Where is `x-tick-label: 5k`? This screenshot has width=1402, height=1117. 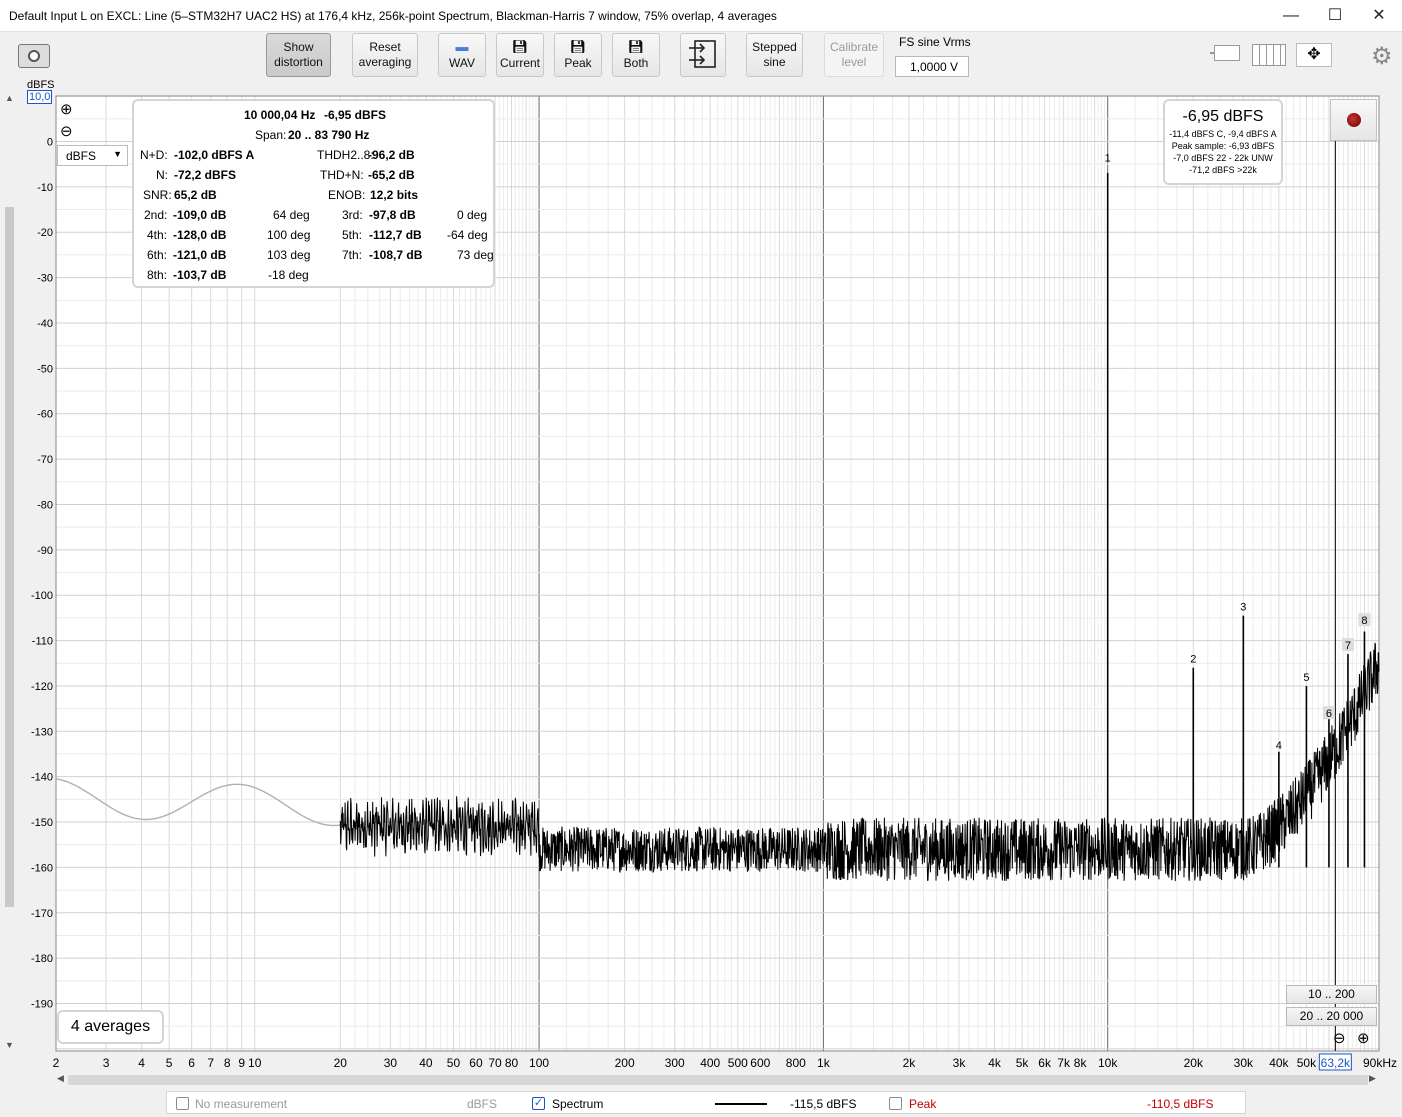 x-tick-label: 5k is located at coordinates (1023, 1063).